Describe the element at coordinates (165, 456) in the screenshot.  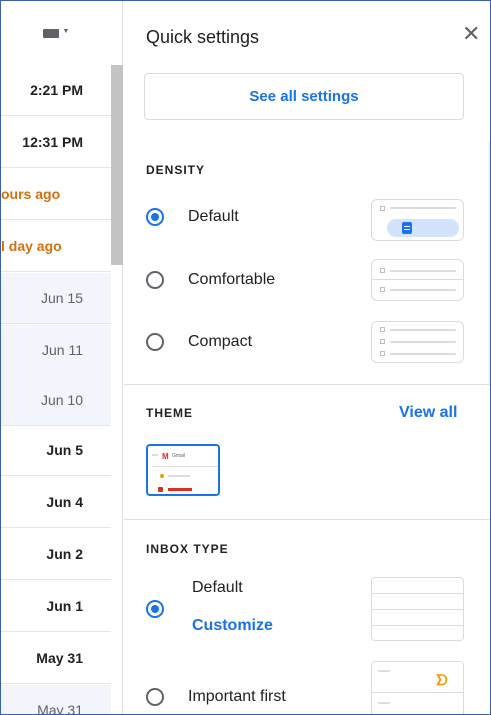
I see `gmail-logo-icon: M` at that location.